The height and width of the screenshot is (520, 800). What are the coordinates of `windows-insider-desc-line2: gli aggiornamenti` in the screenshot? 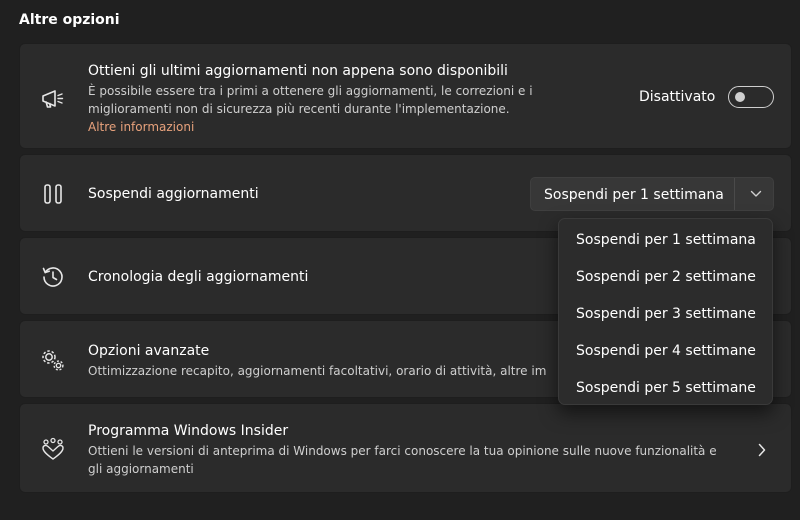 It's located at (141, 469).